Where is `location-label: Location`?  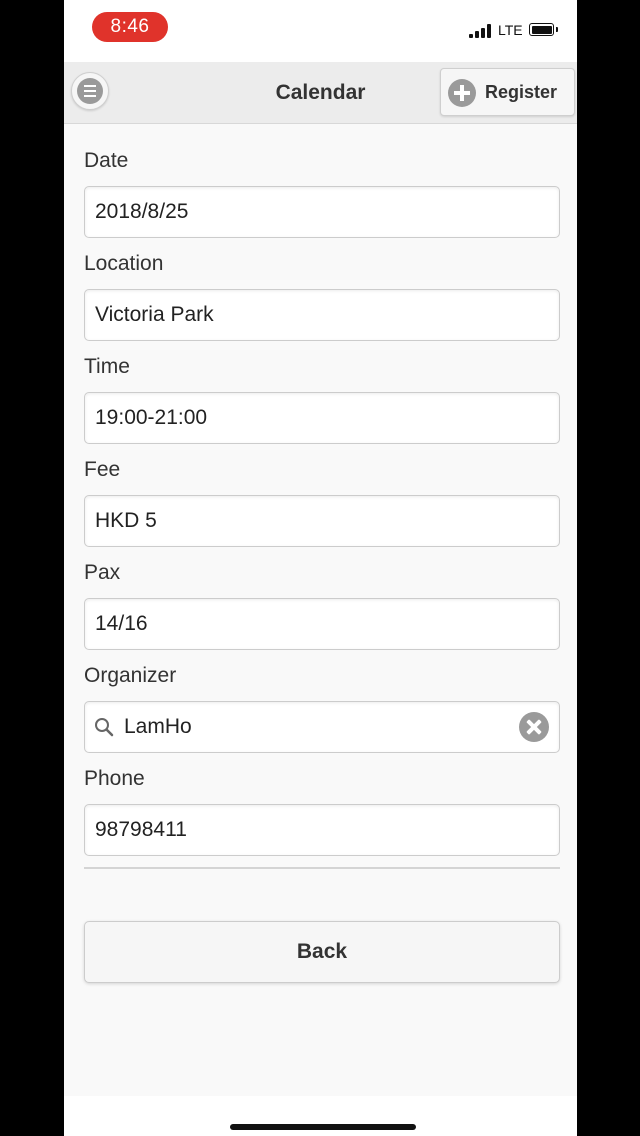
location-label: Location is located at coordinates (124, 263).